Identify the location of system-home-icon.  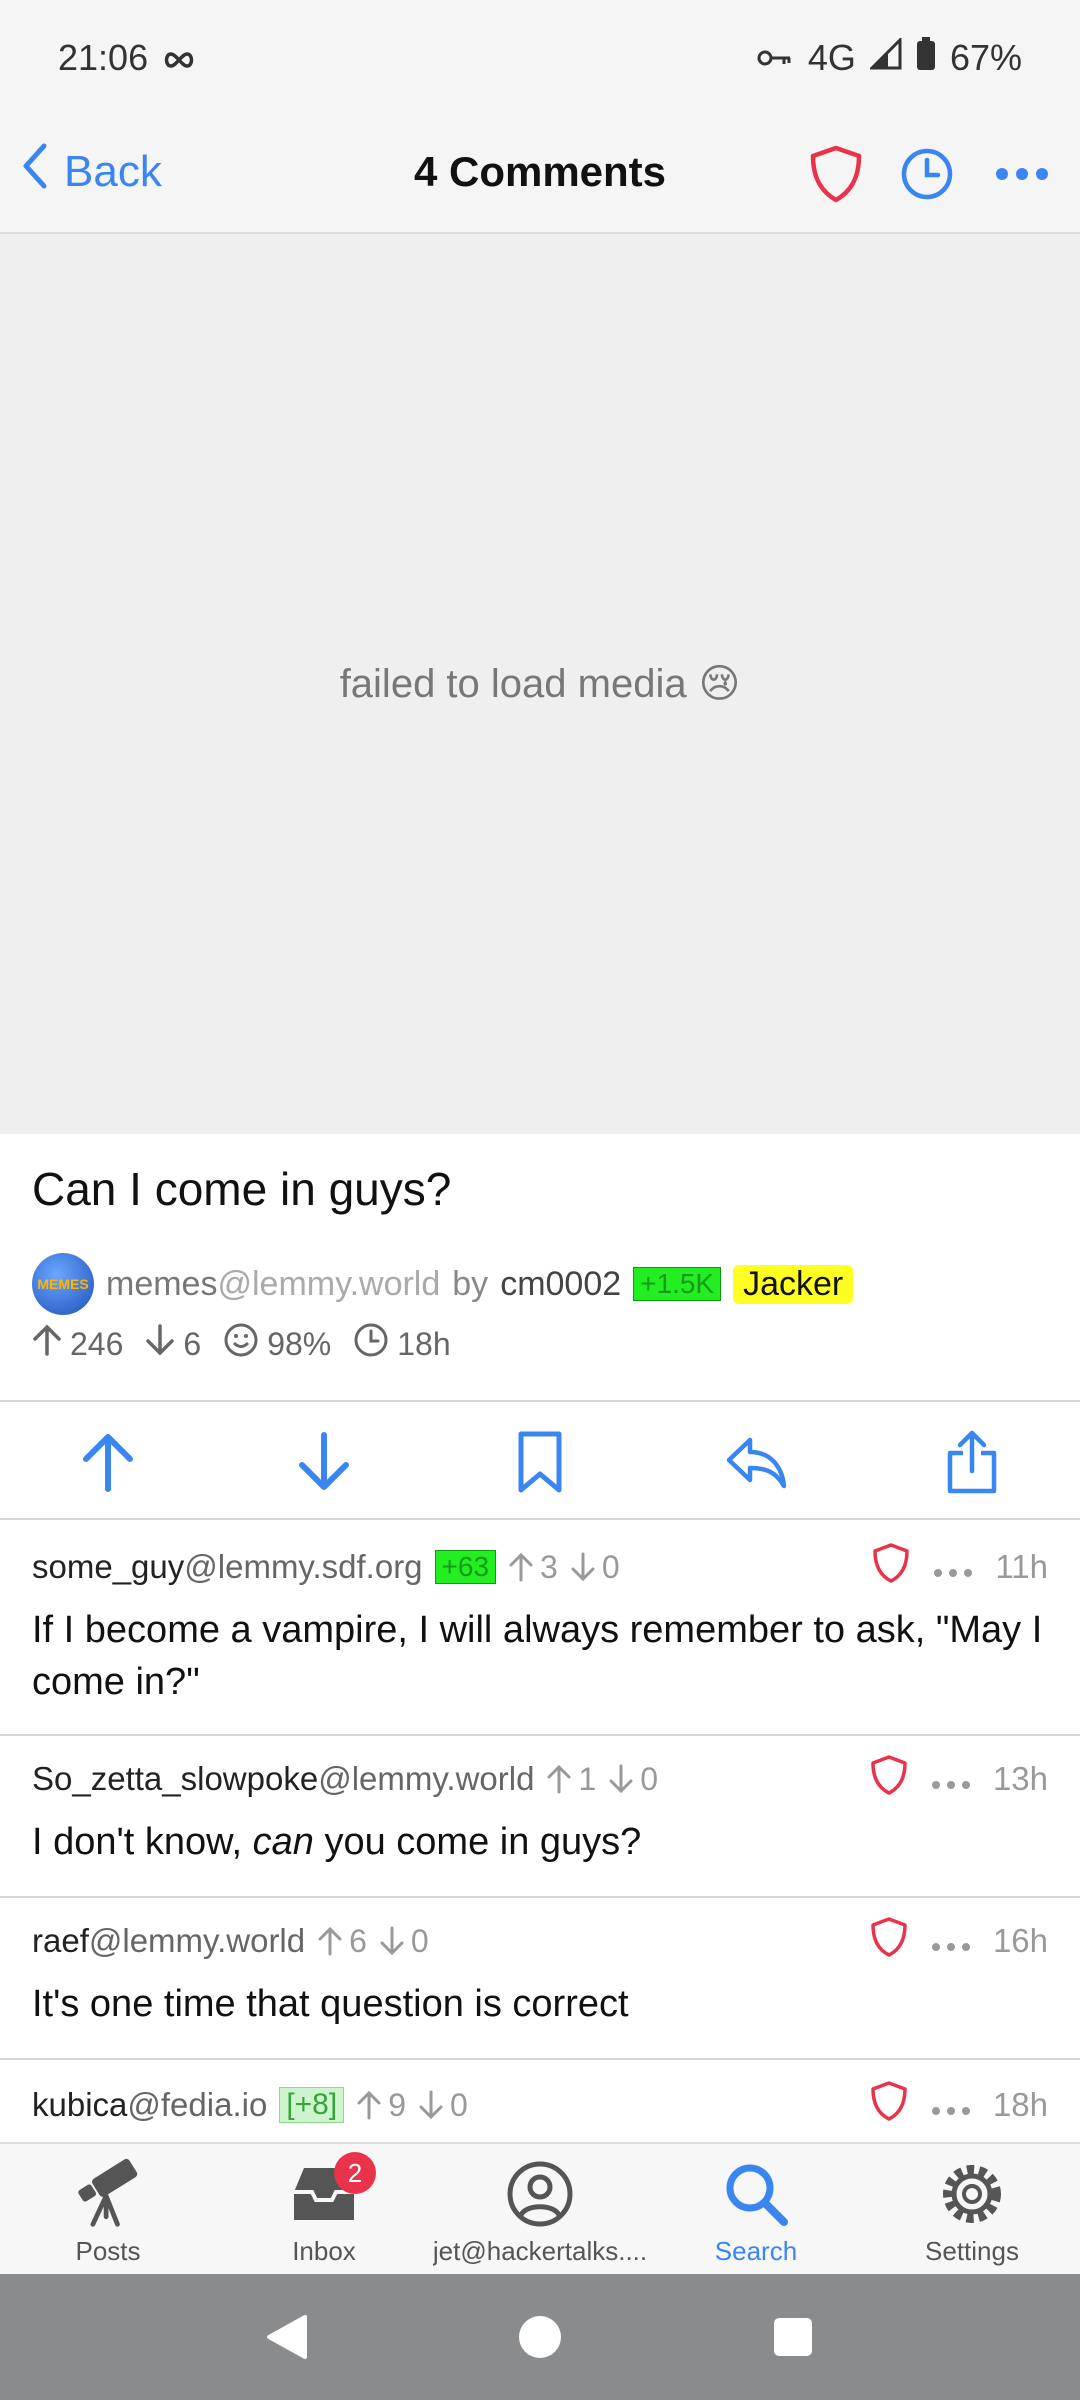
(540, 2337).